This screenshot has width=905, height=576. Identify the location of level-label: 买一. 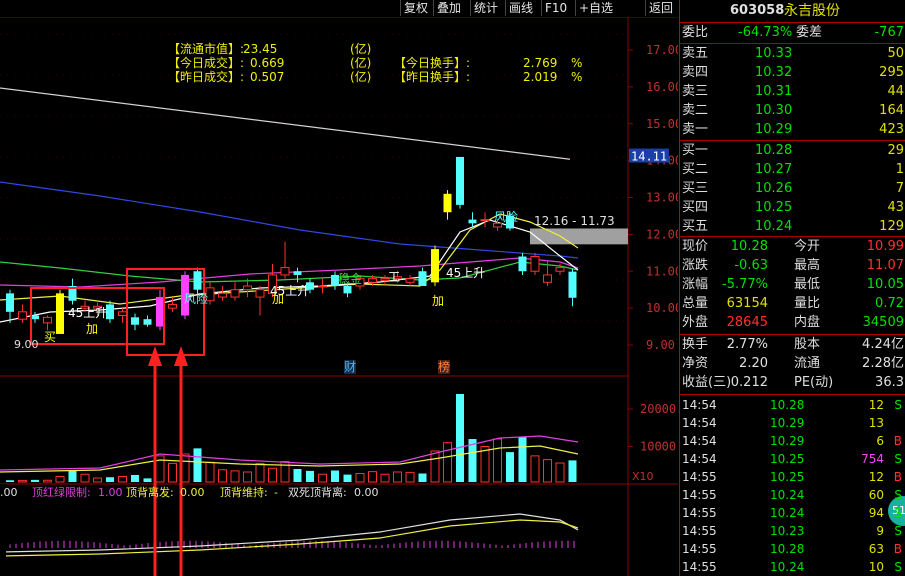
(695, 150).